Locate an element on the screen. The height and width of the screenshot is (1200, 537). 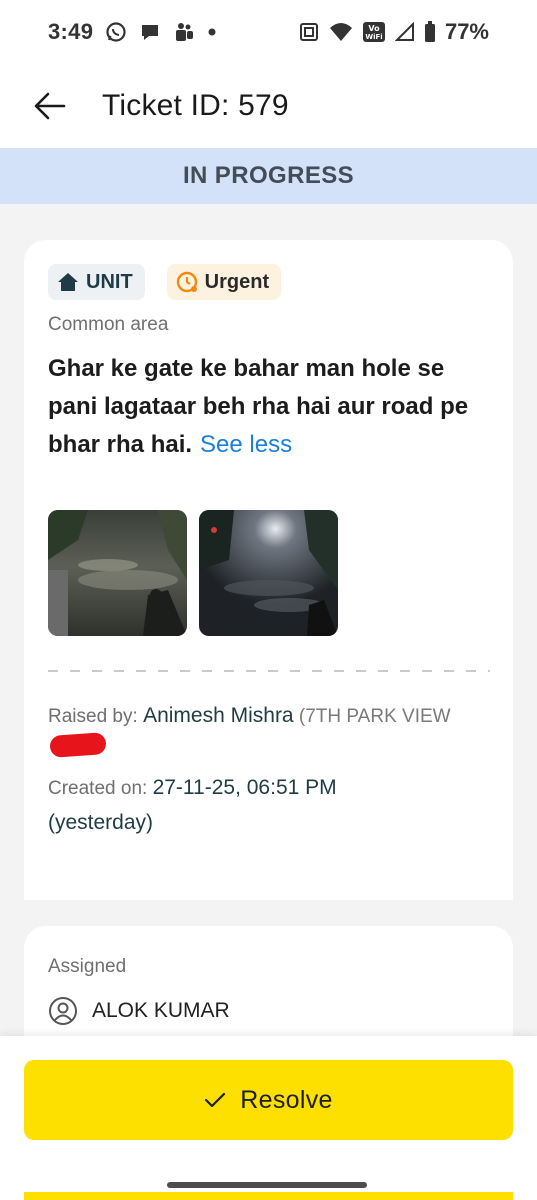
status-banner: IN PROGRESS is located at coordinates (268, 176).